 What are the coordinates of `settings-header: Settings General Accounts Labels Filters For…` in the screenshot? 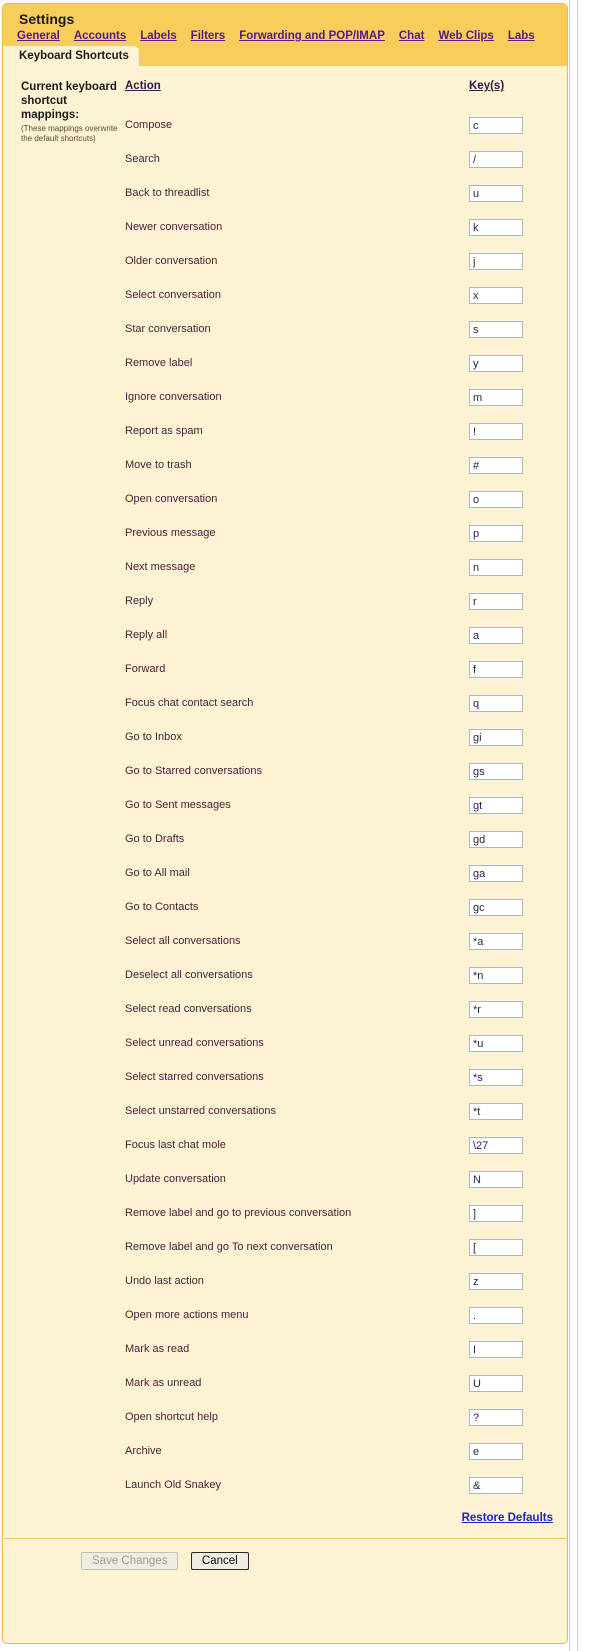 It's located at (285, 35).